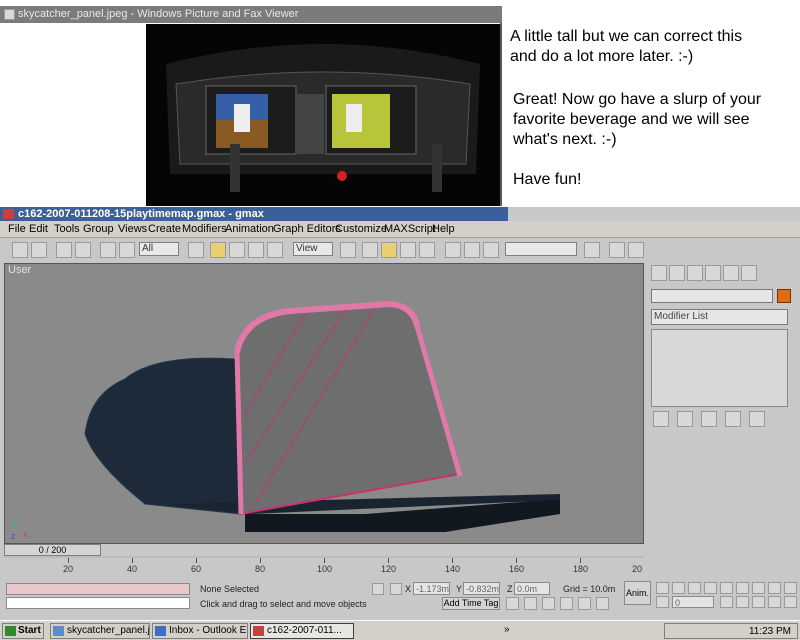 This screenshot has width=800, height=640. What do you see at coordinates (709, 419) in the screenshot?
I see `make-unique-icon` at bounding box center [709, 419].